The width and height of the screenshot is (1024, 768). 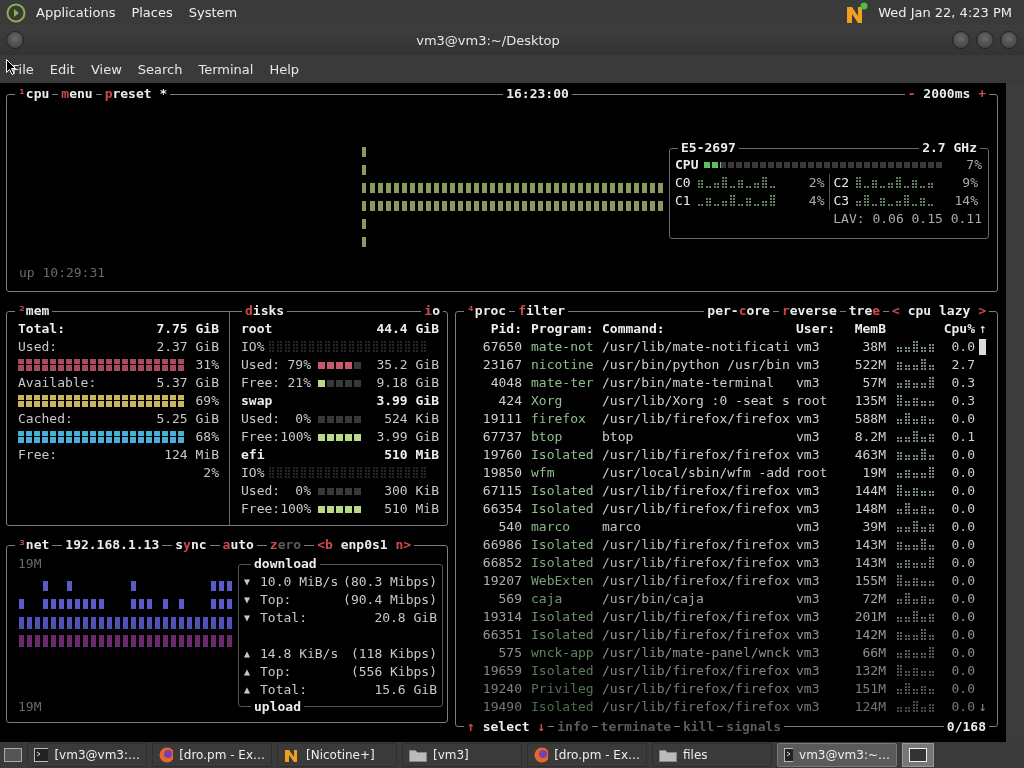 I want to click on upload-stat-label: 14.8 KiB/s, so click(x=300, y=654).